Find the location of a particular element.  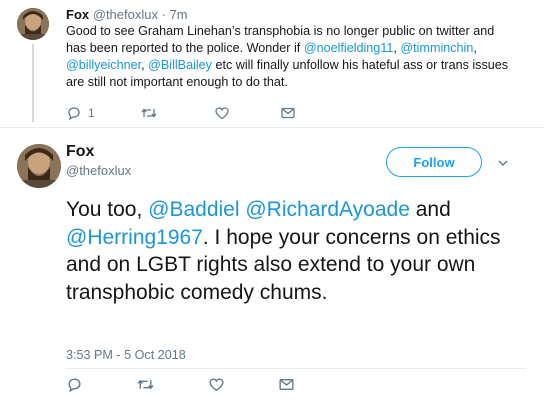

mention-link: @noelfielding11 is located at coordinates (349, 48).